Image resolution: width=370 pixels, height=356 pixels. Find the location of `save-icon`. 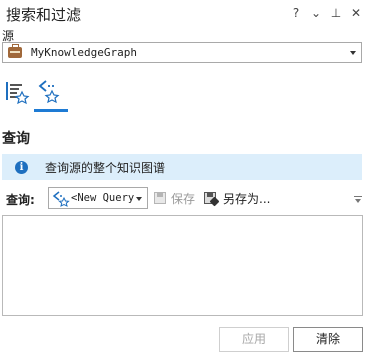

save-icon is located at coordinates (160, 198).